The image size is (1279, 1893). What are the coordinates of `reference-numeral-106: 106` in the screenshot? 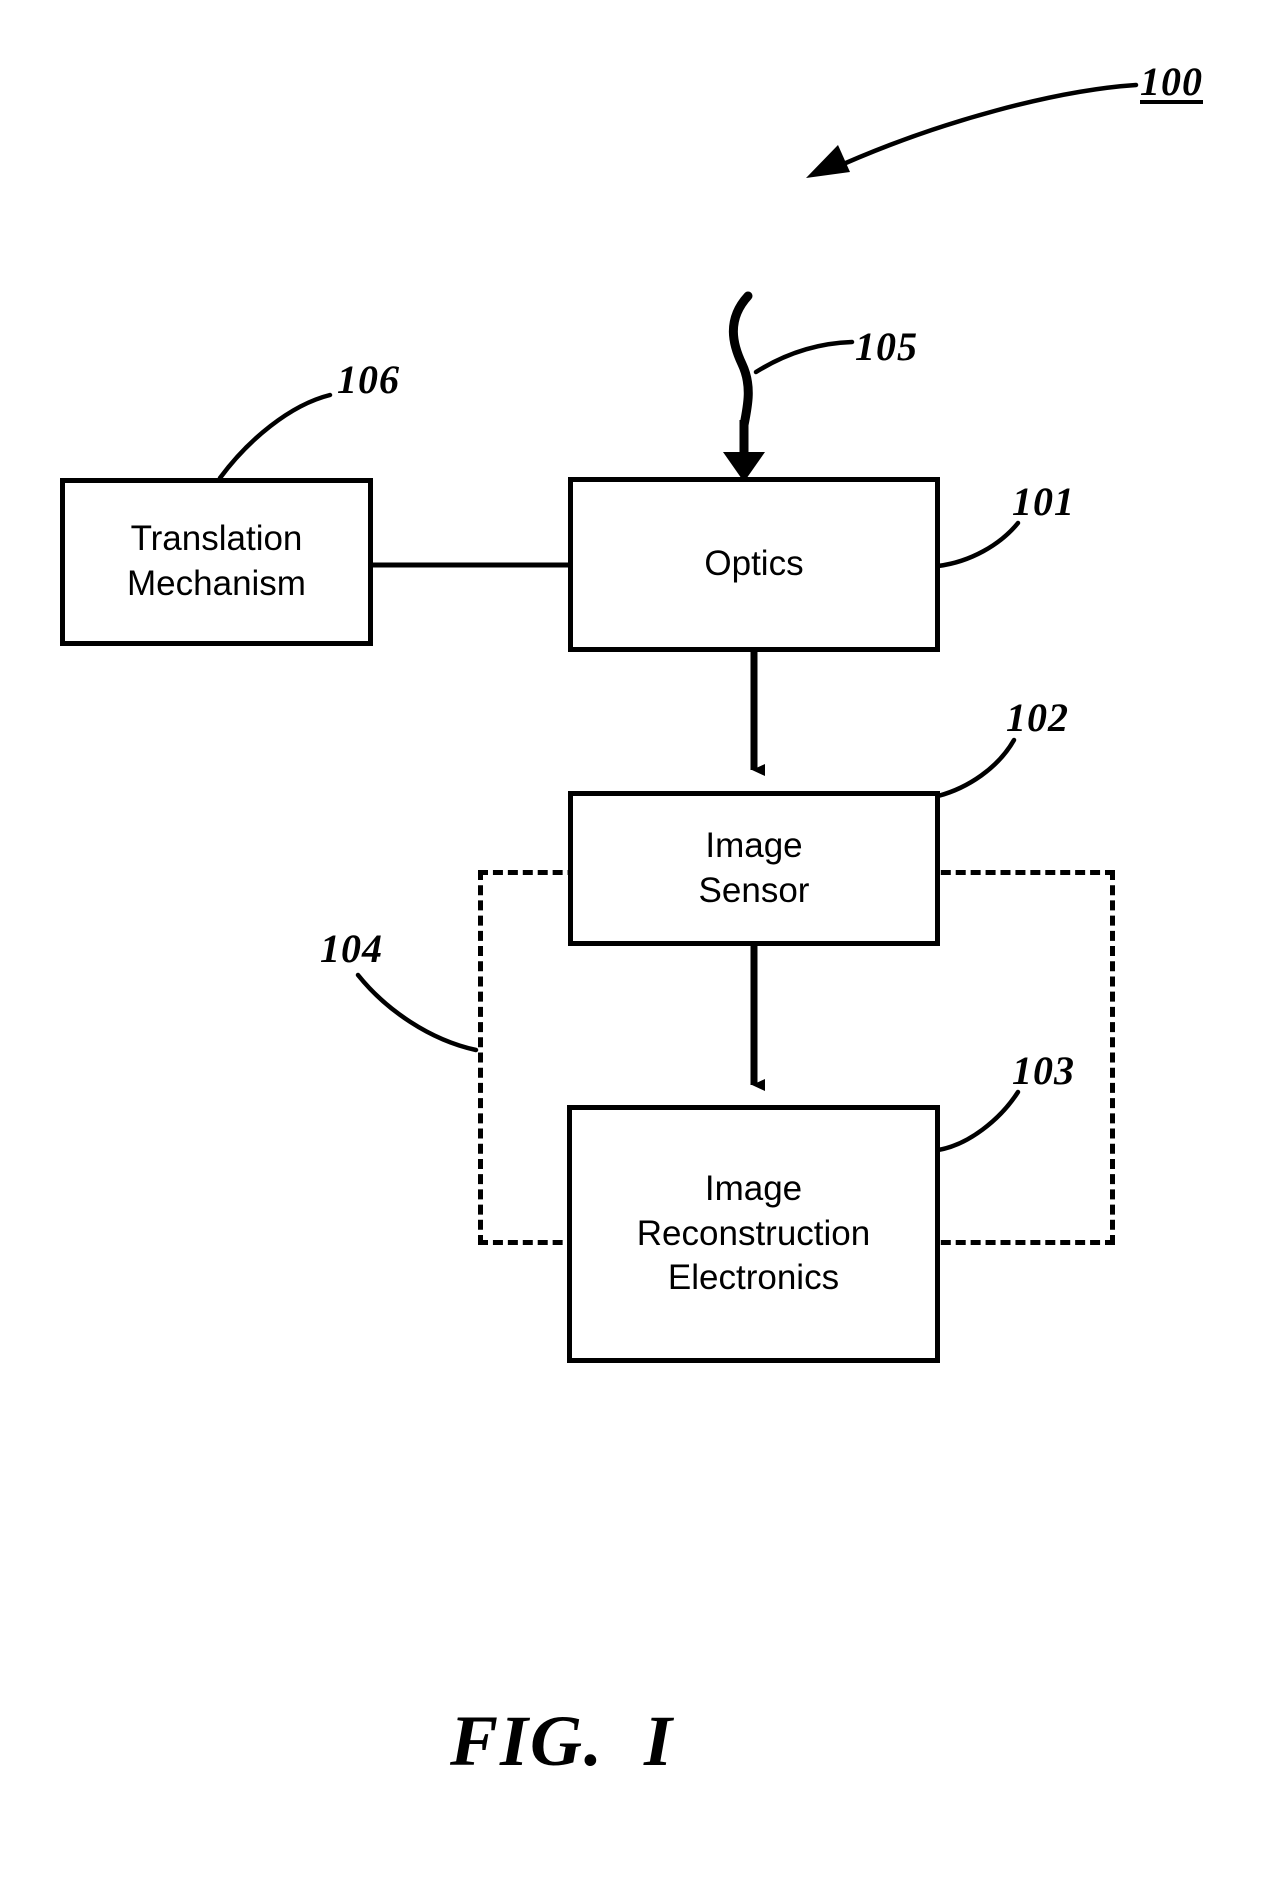 It's located at (368, 379).